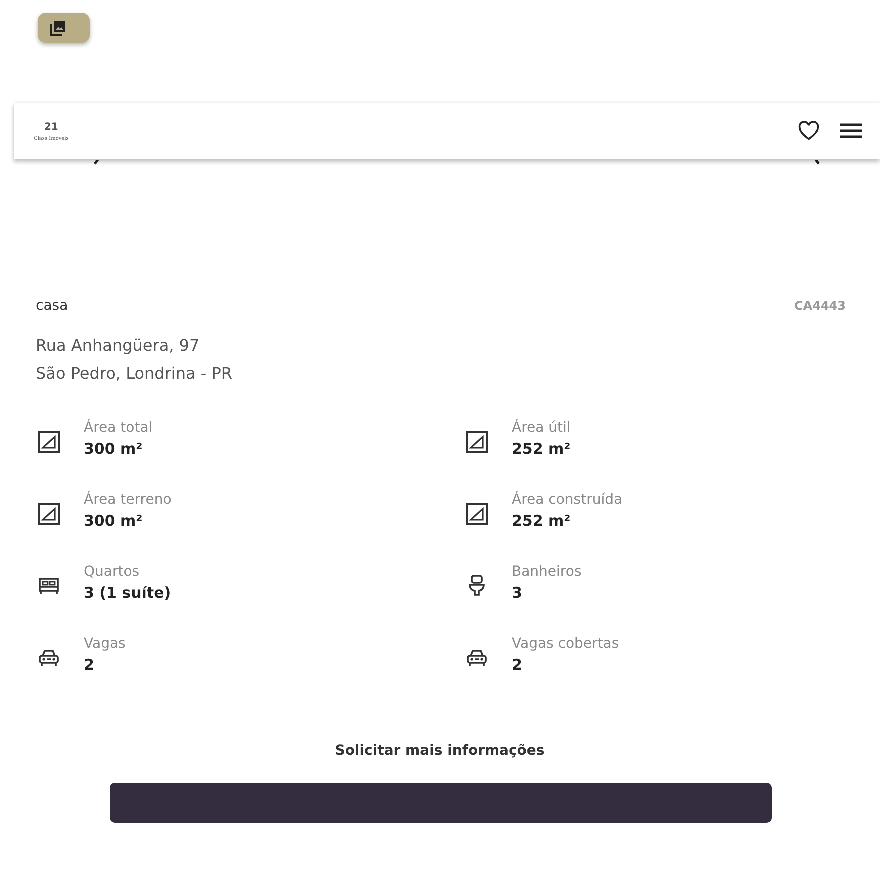 This screenshot has width=880, height=889. Describe the element at coordinates (135, 374) in the screenshot. I see `address-line: São Pedro, Londrina - PR` at that location.